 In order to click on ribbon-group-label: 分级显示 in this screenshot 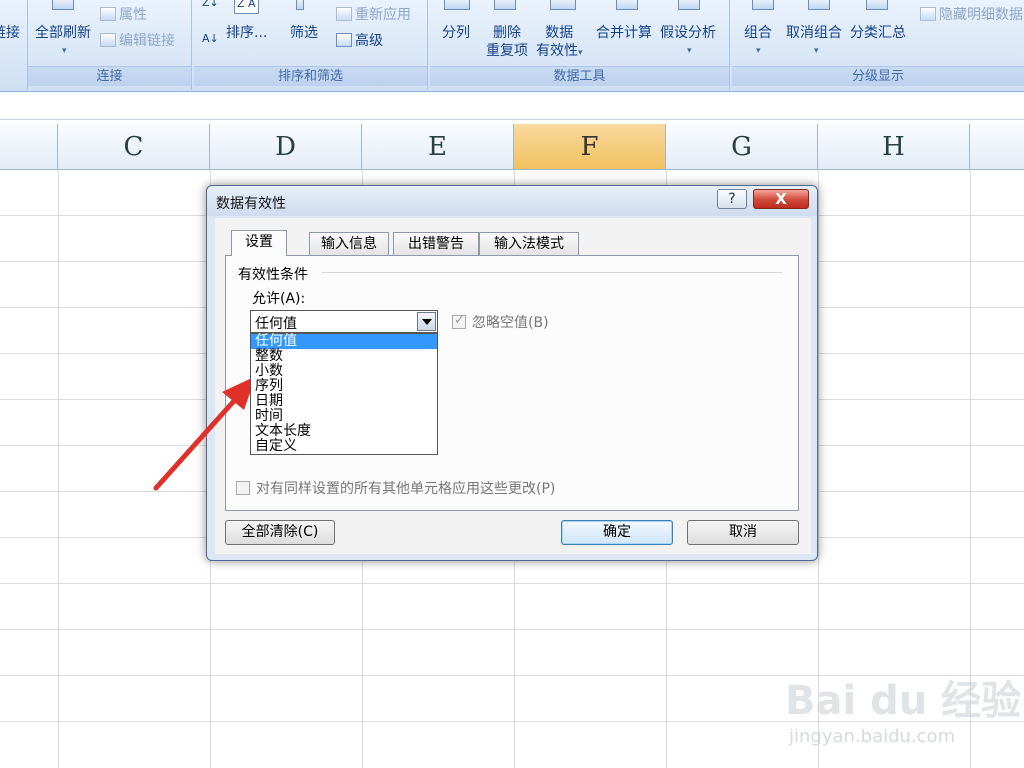, I will do `click(878, 76)`.